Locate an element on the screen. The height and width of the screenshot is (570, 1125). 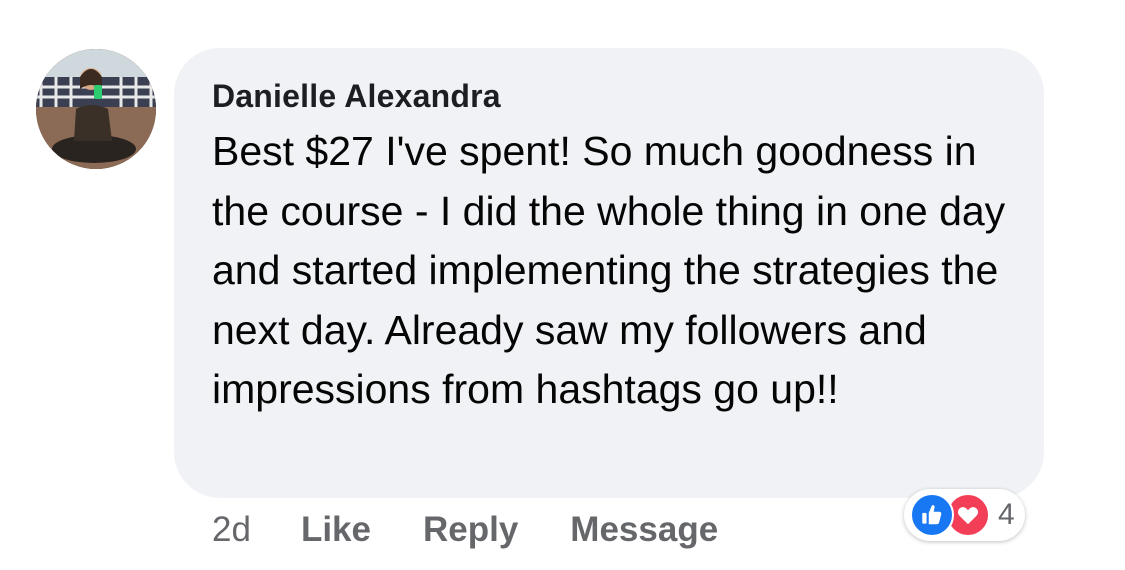
comment-timestamp: 2d is located at coordinates (231, 530).